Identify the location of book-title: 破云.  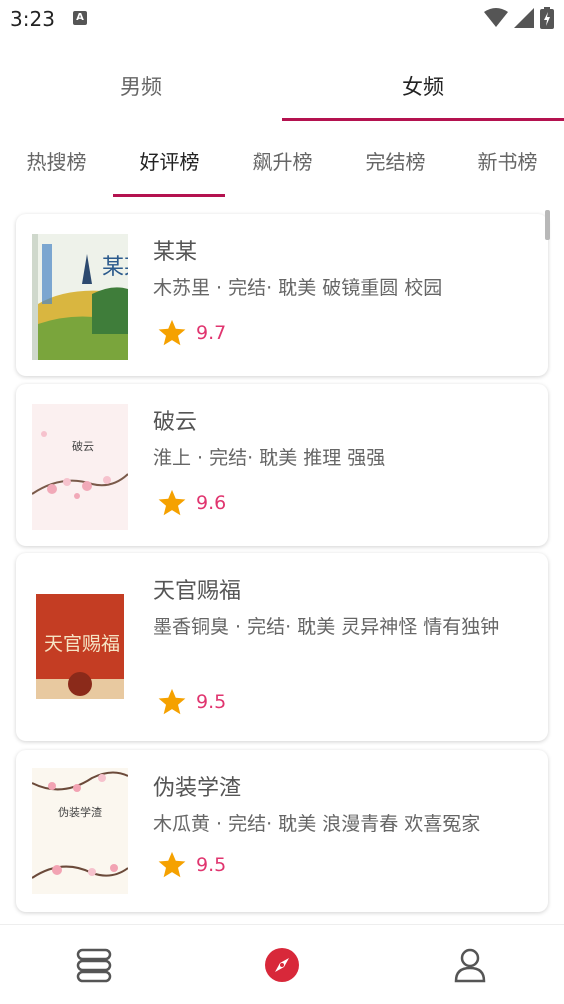
(175, 422).